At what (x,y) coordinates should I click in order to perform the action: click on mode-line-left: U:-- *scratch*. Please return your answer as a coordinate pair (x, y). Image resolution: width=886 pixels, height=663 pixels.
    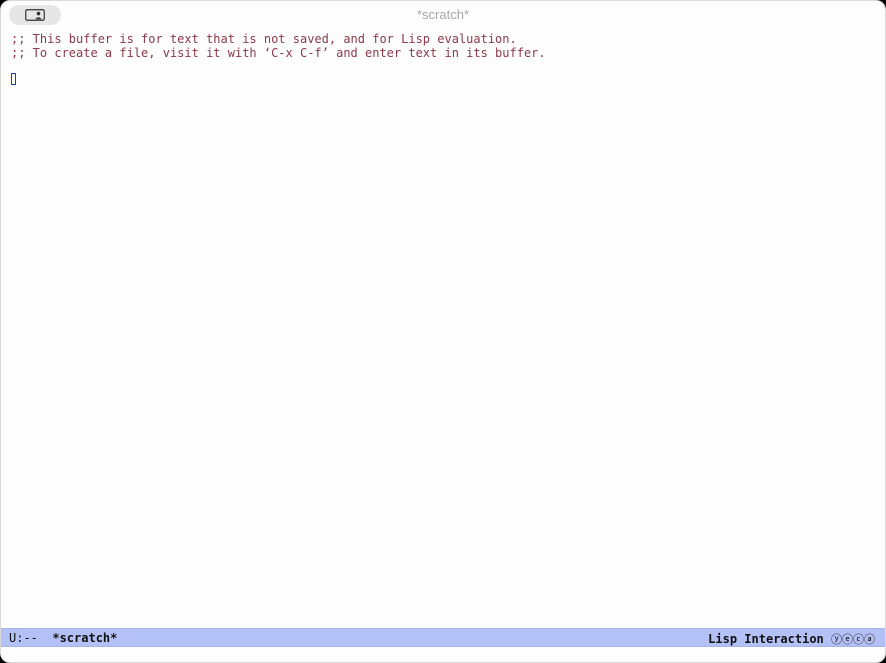
    Looking at the image, I should click on (63, 638).